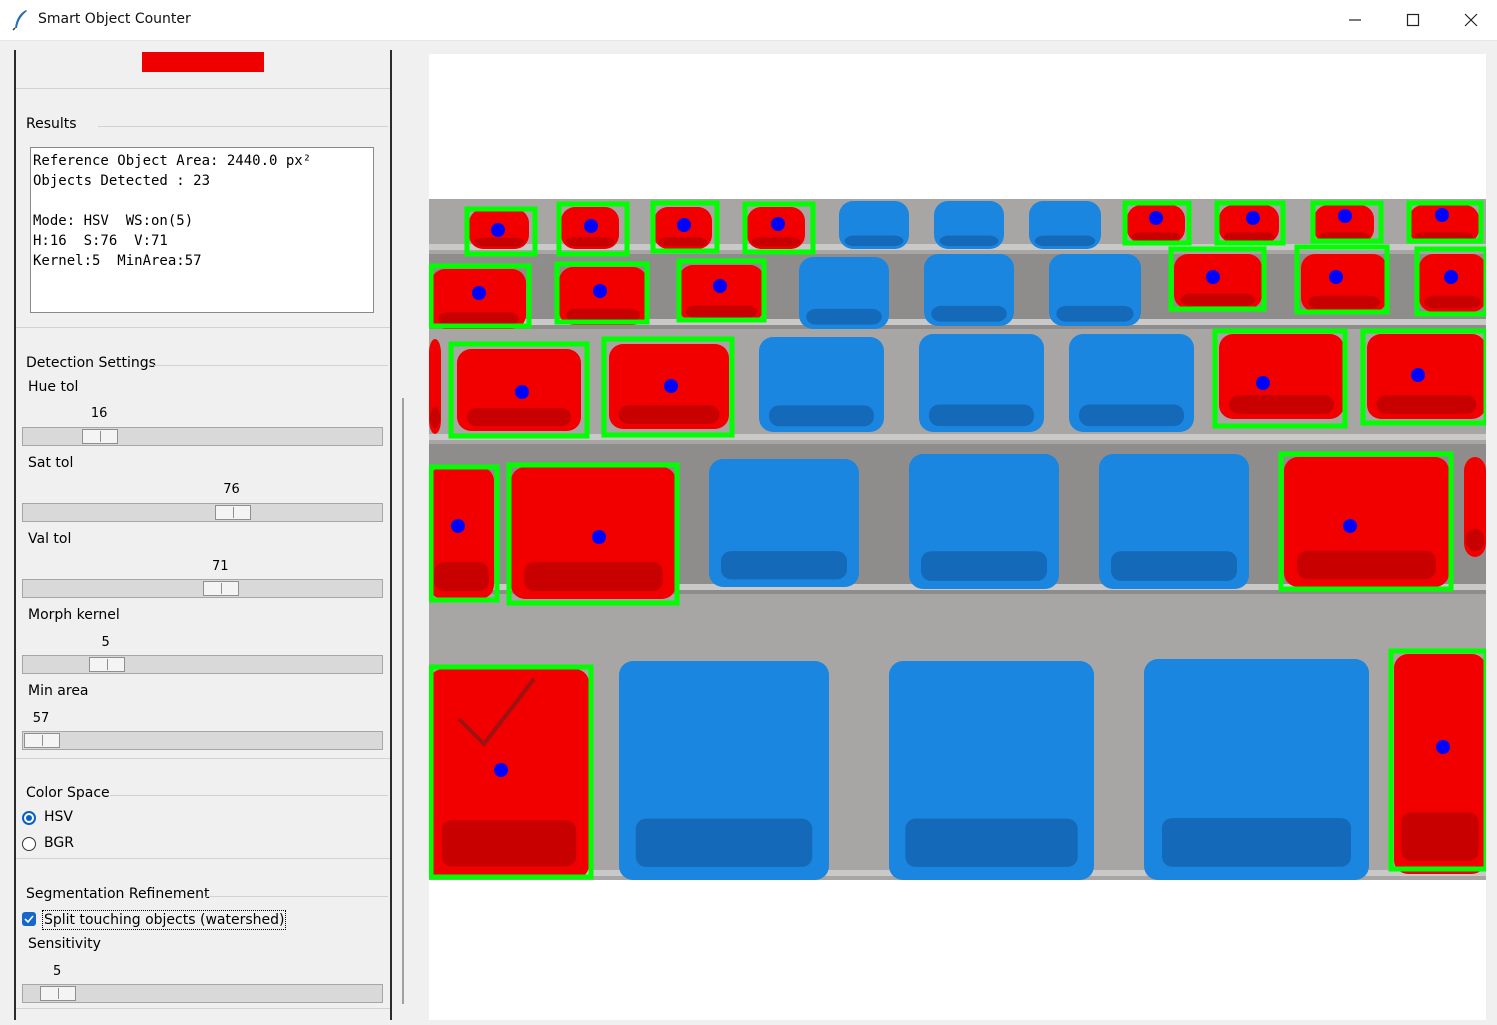  Describe the element at coordinates (118, 894) in the screenshot. I see `segmentation-refinement-label: Segmentation Refinement` at that location.